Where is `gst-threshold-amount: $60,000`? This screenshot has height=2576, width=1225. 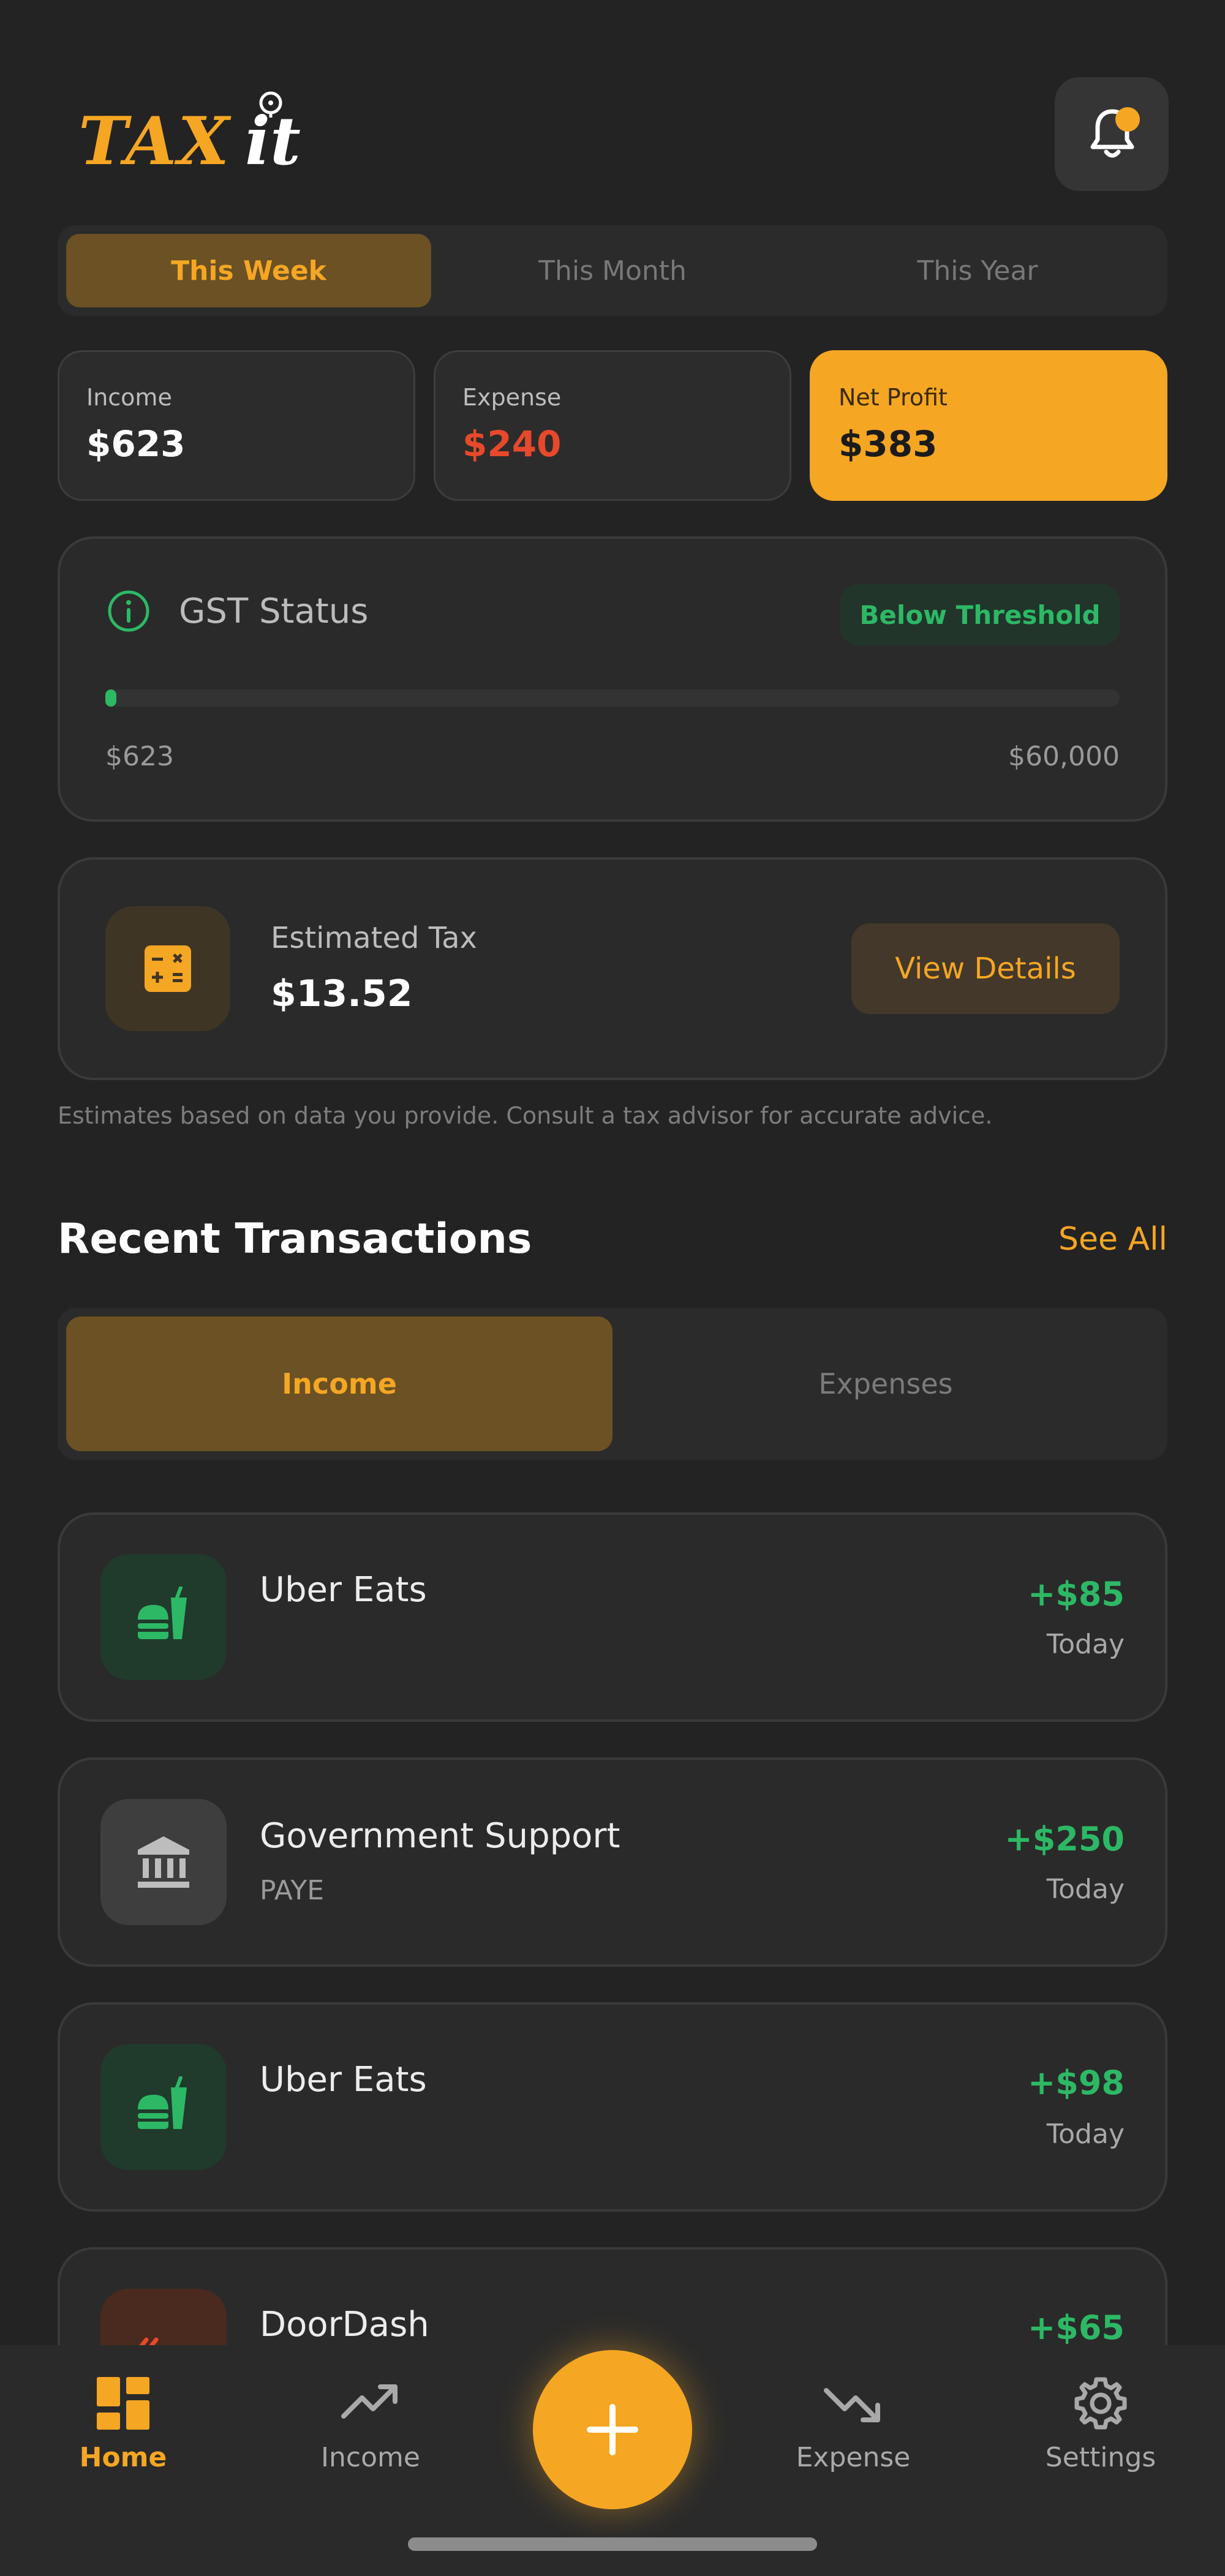
gst-threshold-amount: $60,000 is located at coordinates (1064, 757).